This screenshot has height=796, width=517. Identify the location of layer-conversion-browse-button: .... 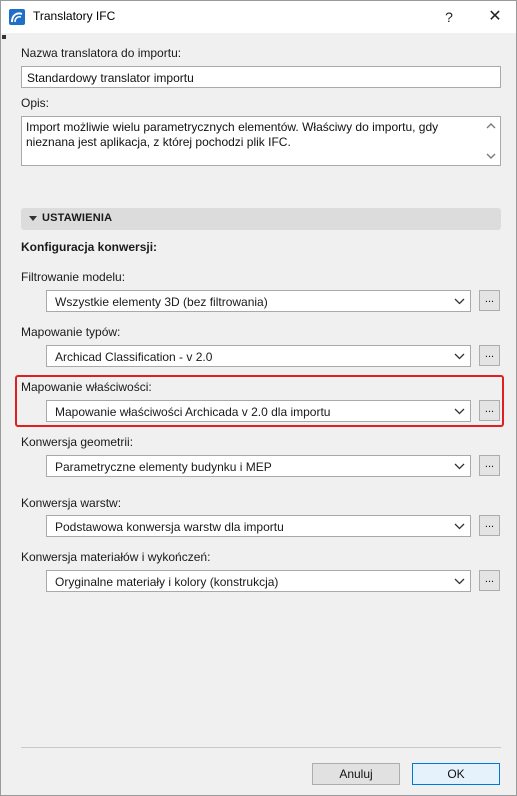
(489, 525).